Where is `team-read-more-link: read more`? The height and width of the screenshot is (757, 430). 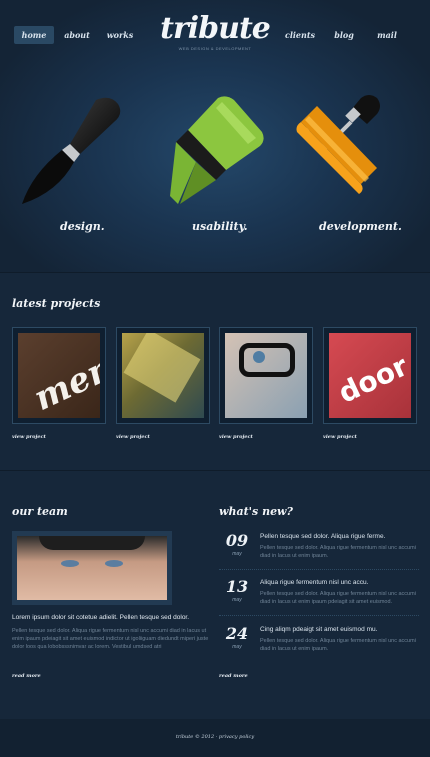 team-read-more-link: read more is located at coordinates (26, 676).